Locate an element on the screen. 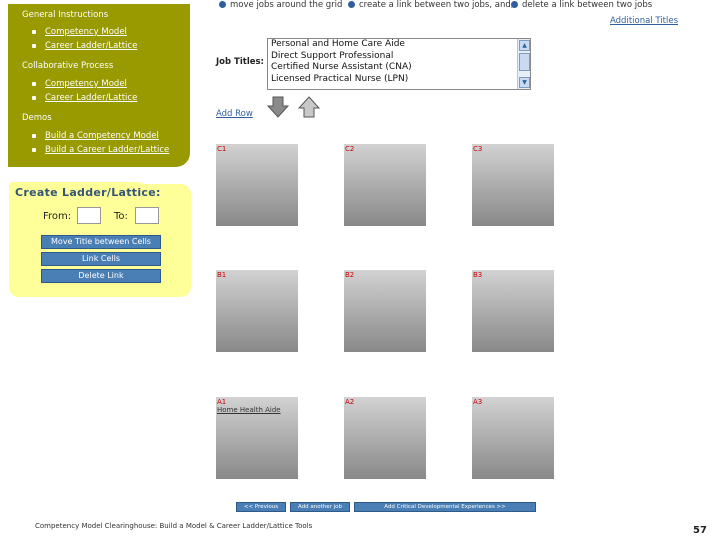 Image resolution: width=720 pixels, height=540 pixels. nav-item-build-competency: Build a Competency Model is located at coordinates (100, 136).